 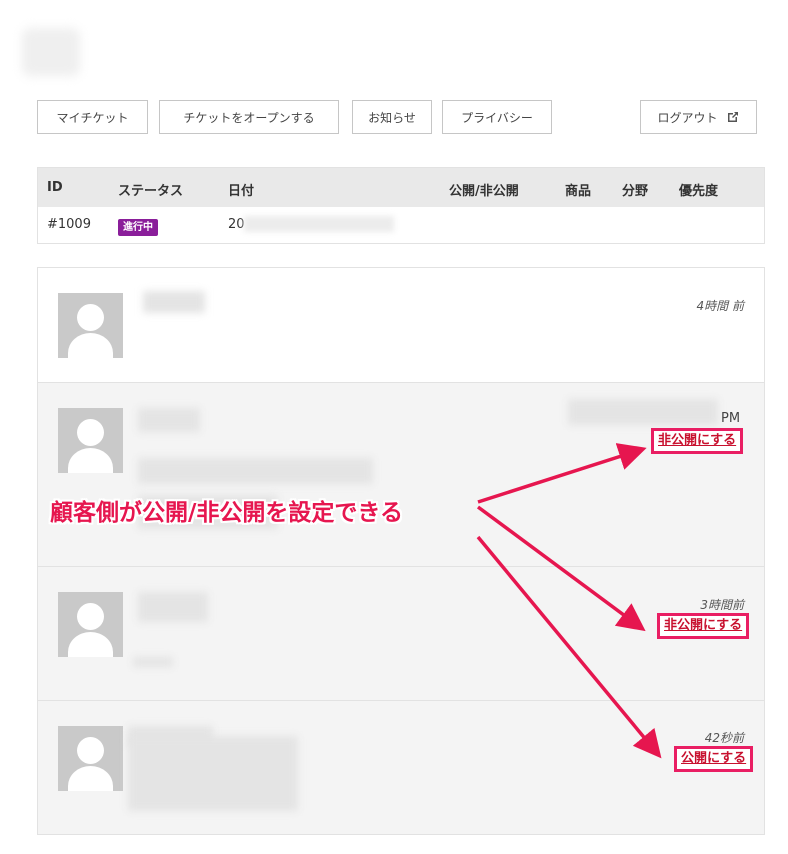 I want to click on my-tickets-button: マイチケット, so click(x=92, y=117).